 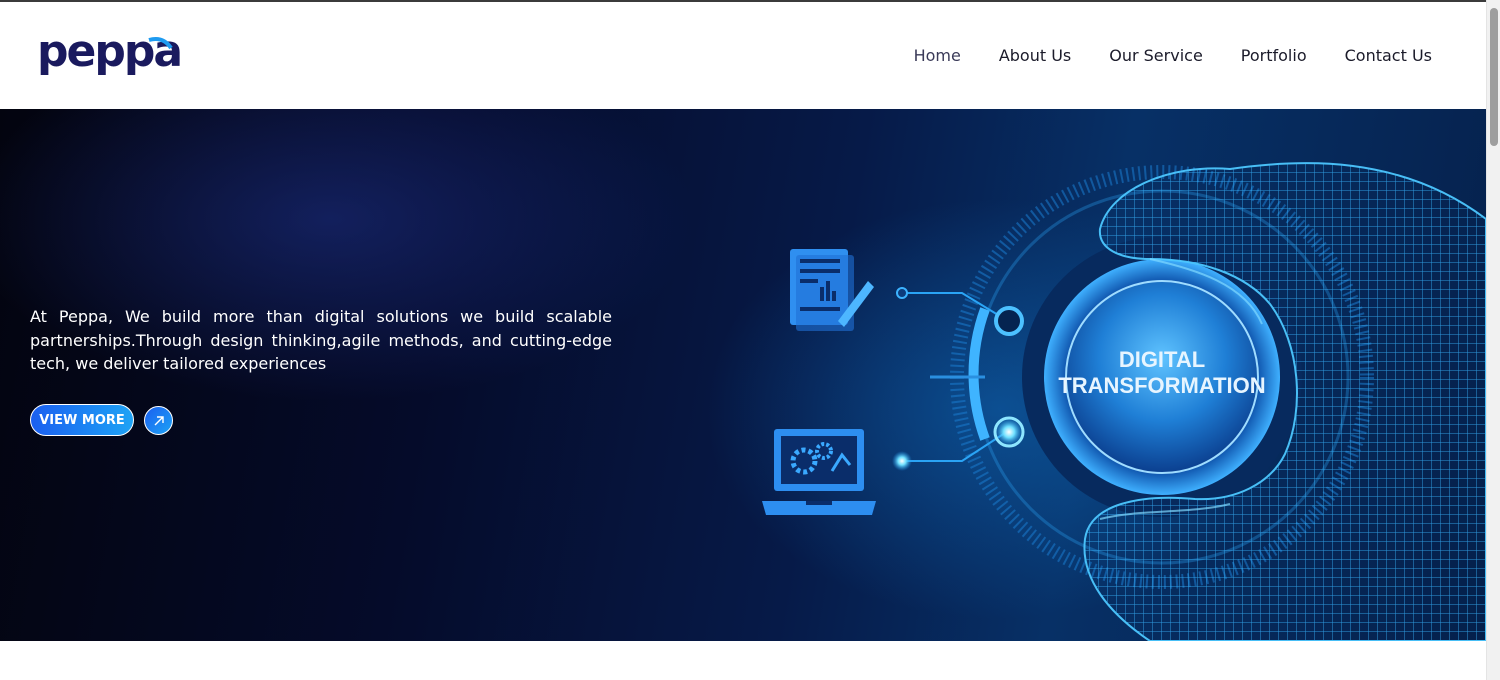 What do you see at coordinates (1274, 56) in the screenshot?
I see `nav-portfolio: Portfolio` at bounding box center [1274, 56].